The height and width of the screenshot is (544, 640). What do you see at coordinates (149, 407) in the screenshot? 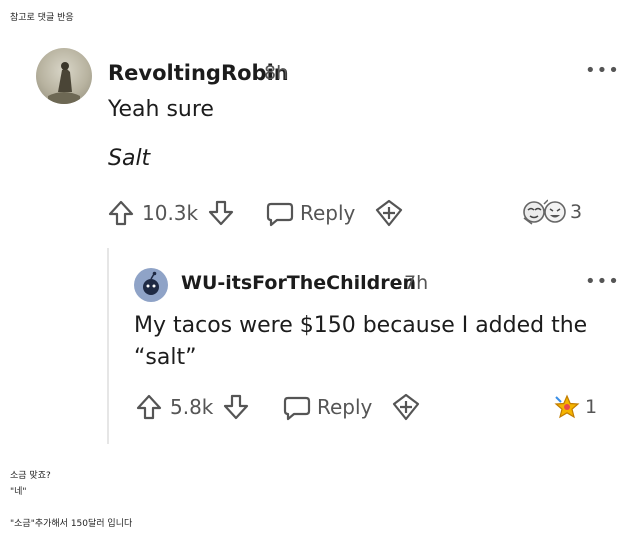
I see `reply-upvote-icon` at bounding box center [149, 407].